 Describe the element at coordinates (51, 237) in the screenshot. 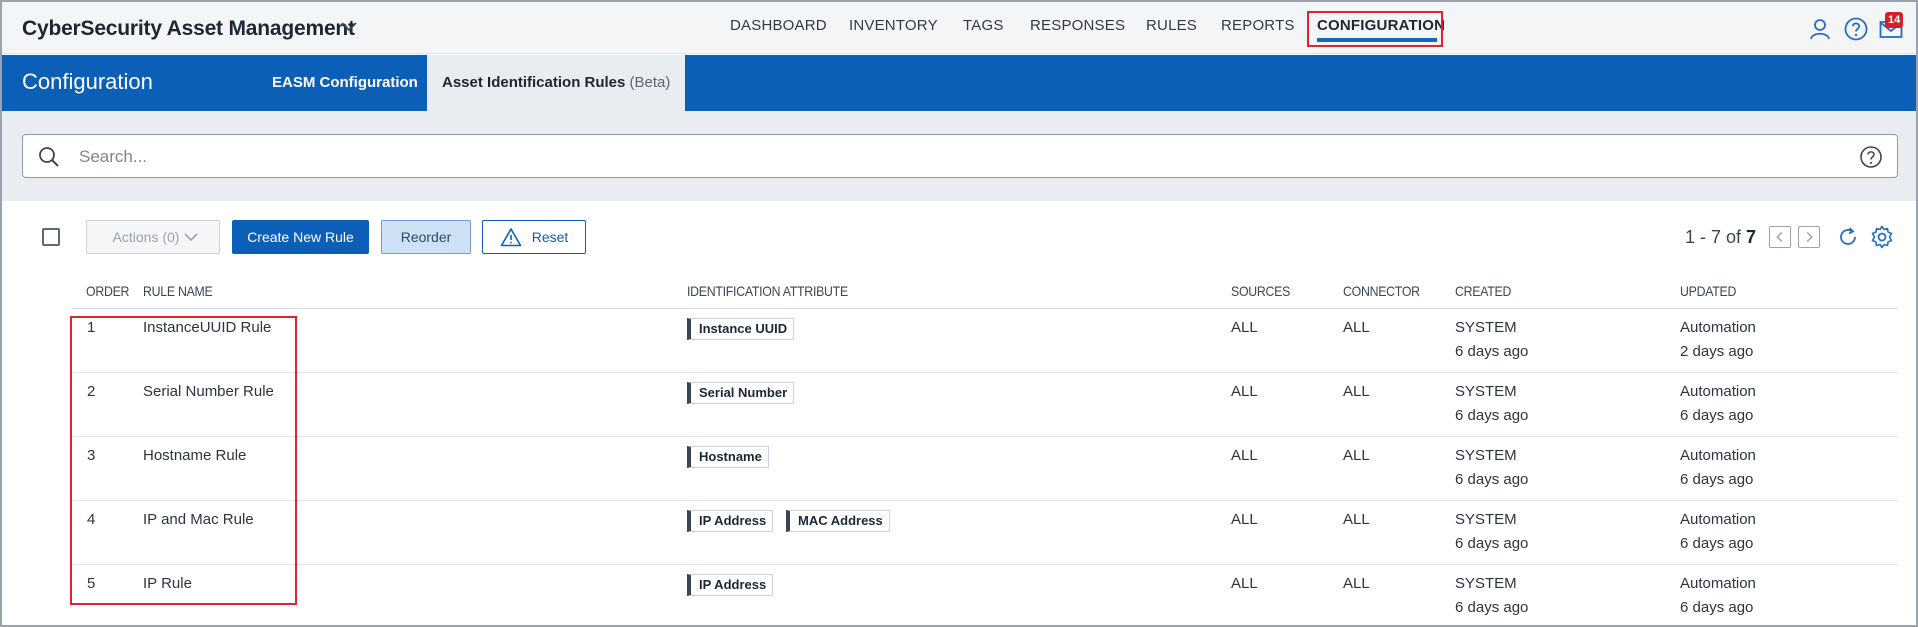

I see `select-all-checkbox` at that location.